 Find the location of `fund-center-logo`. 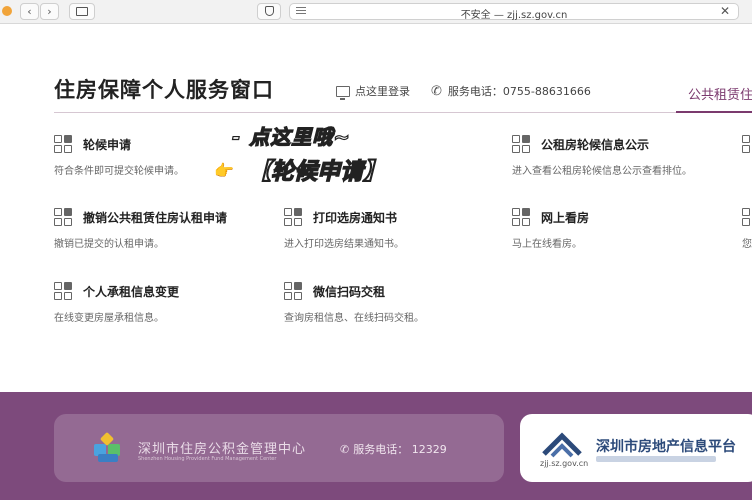

fund-center-logo is located at coordinates (108, 447).